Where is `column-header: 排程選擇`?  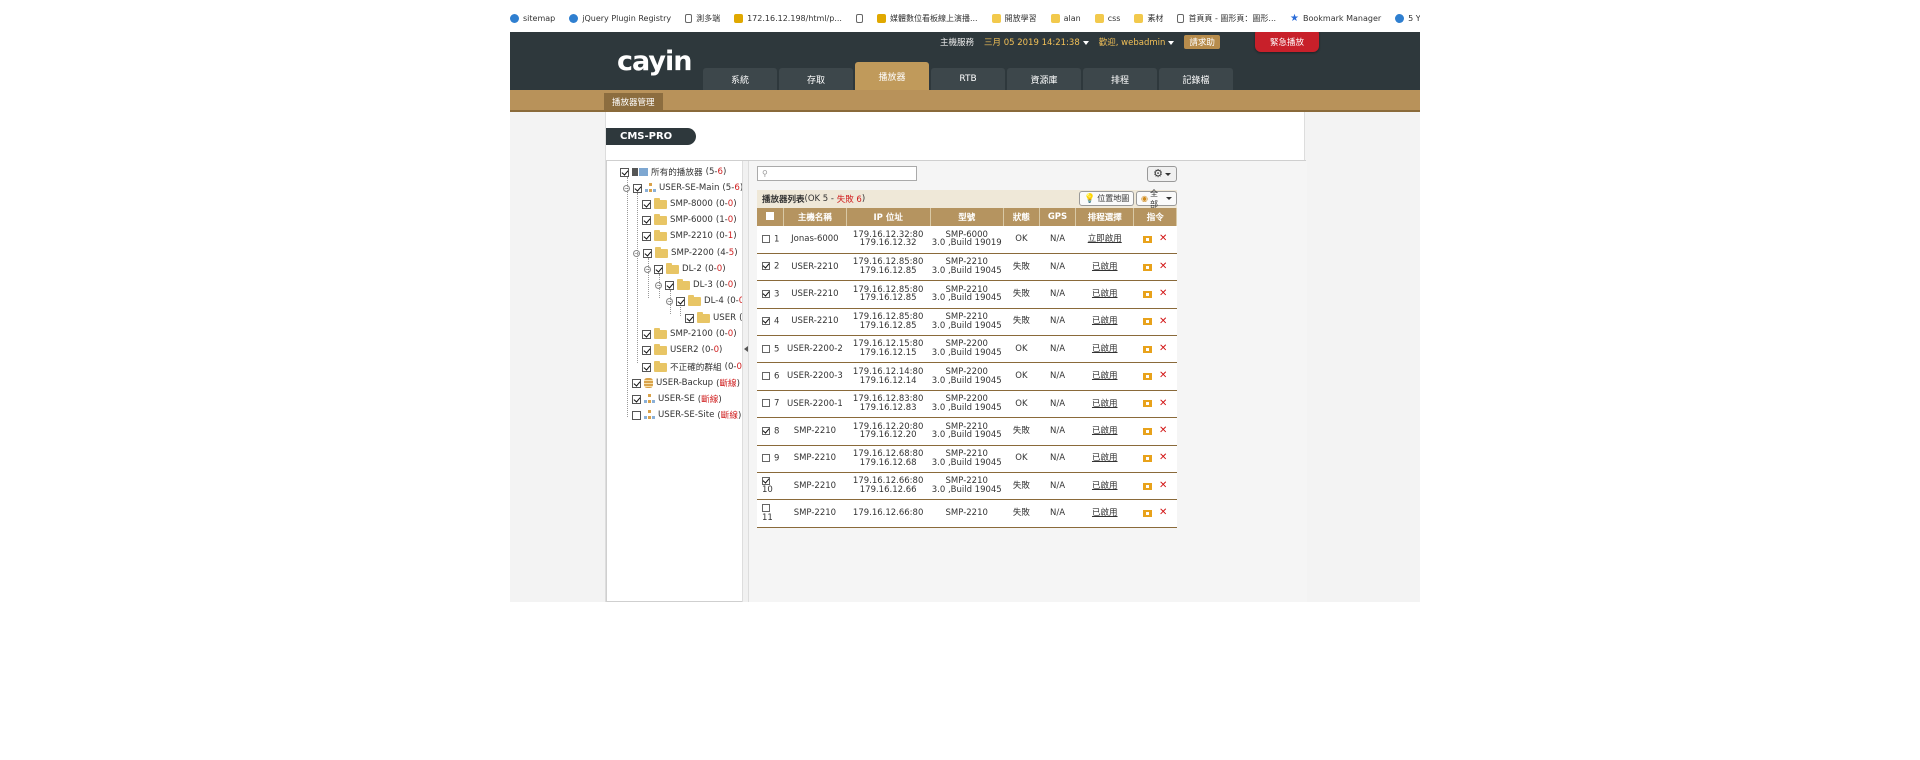
column-header: 排程選擇 is located at coordinates (1105, 217).